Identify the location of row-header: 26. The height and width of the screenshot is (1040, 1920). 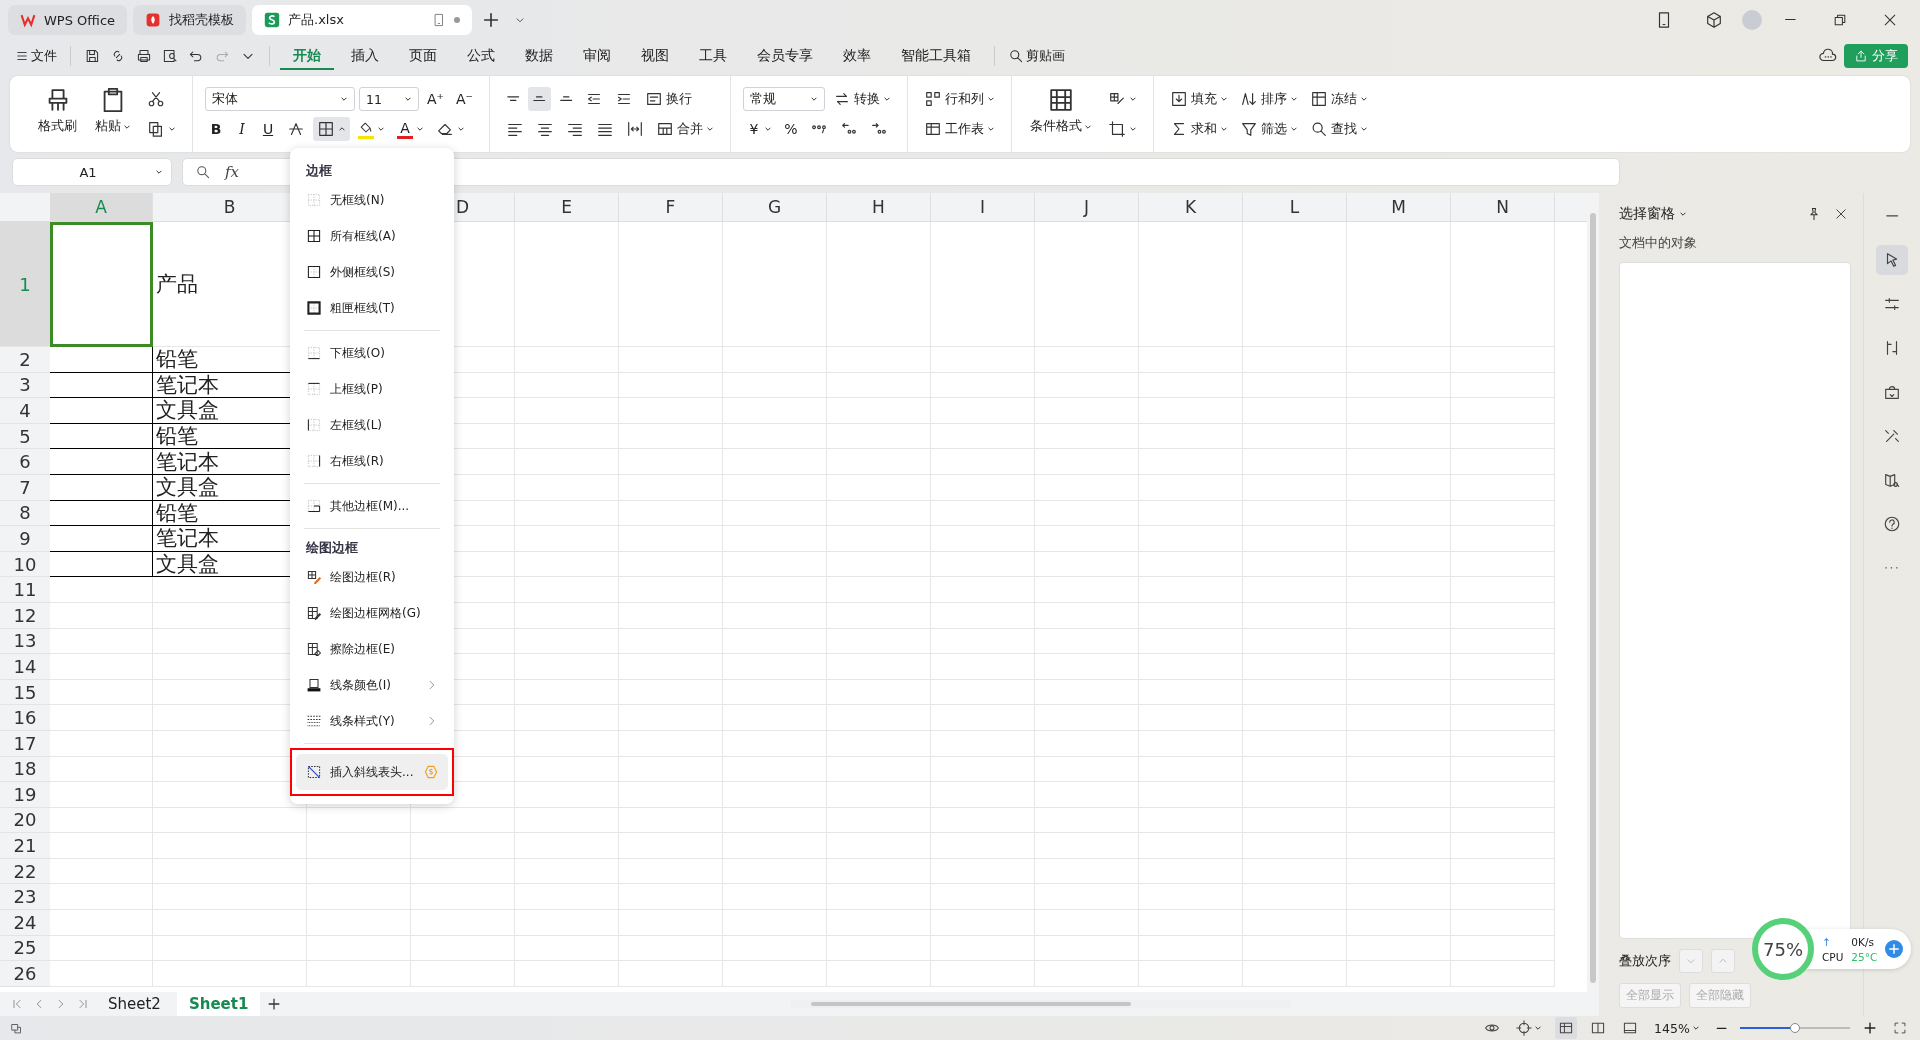
(25, 974).